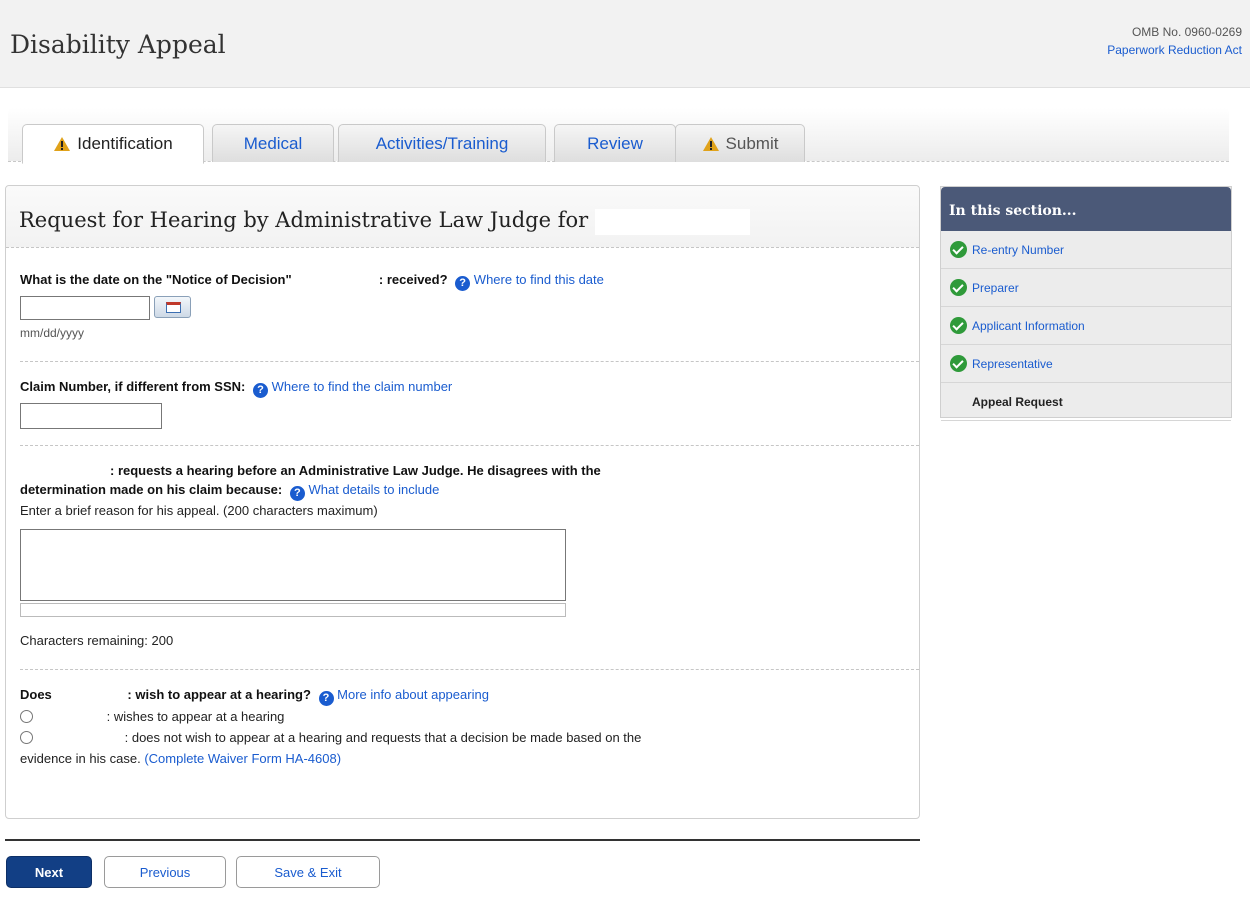 The height and width of the screenshot is (902, 1250). I want to click on sidebar-item-applicant-information: Applicant Information, so click(1086, 326).